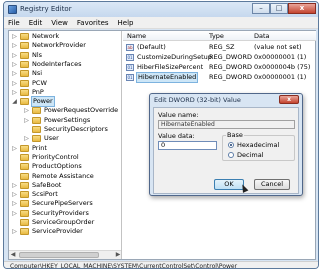 This screenshot has height=270, width=320. I want to click on tree-item-label: SecurePipeServers, so click(62, 203).